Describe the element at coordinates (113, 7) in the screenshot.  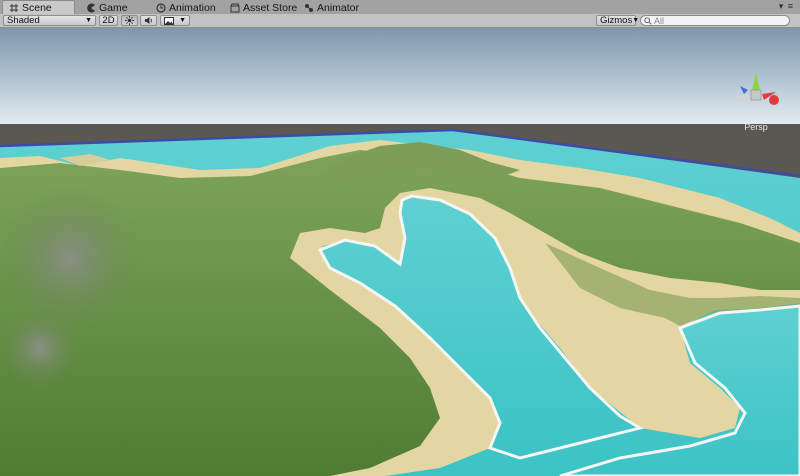
I see `tab-game-label: Game` at that location.